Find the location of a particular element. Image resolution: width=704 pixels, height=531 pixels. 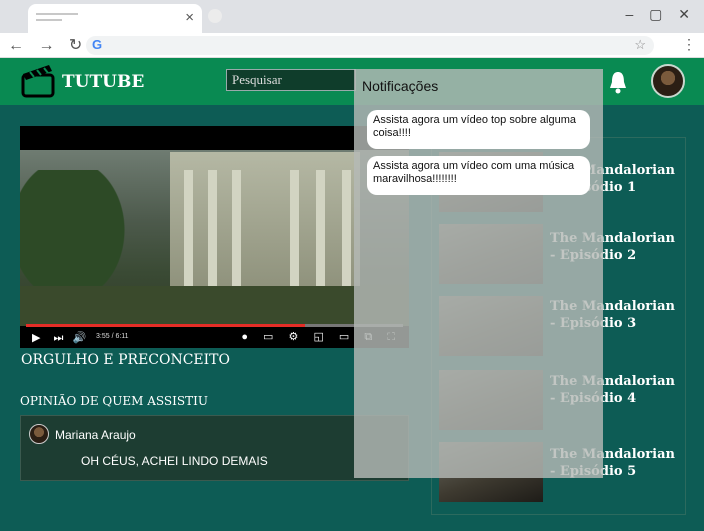

notifications-title: Notificações is located at coordinates (400, 86).